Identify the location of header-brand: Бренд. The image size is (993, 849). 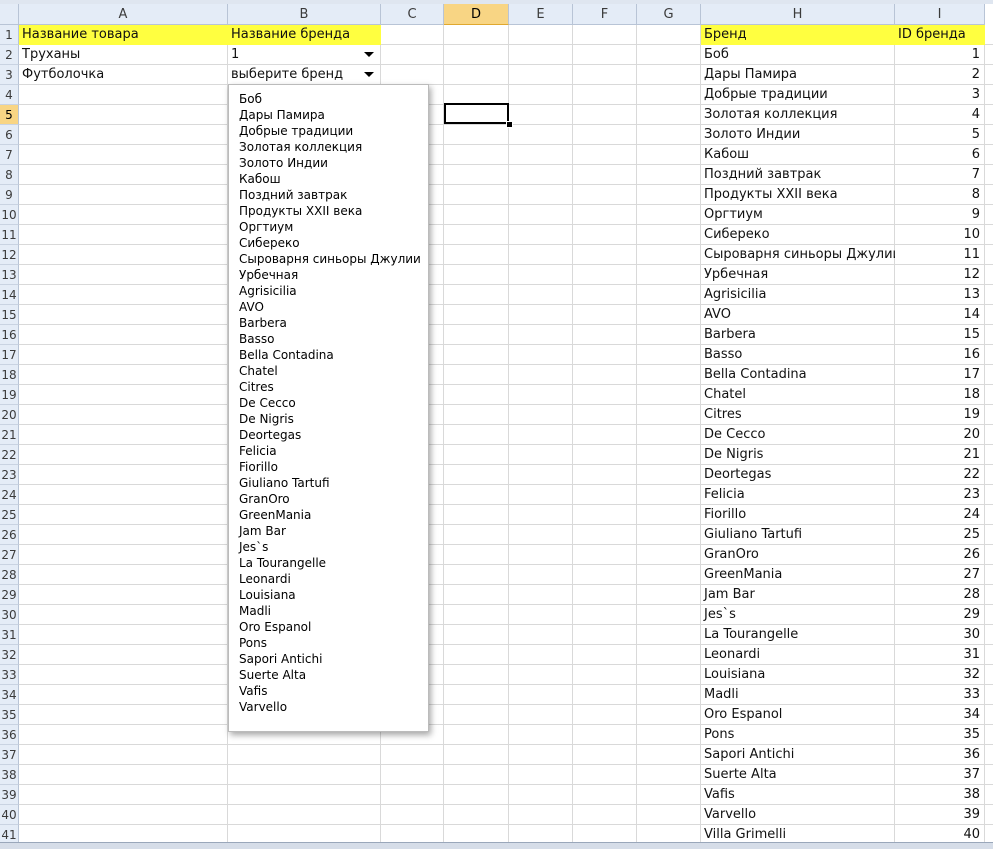
(798, 35).